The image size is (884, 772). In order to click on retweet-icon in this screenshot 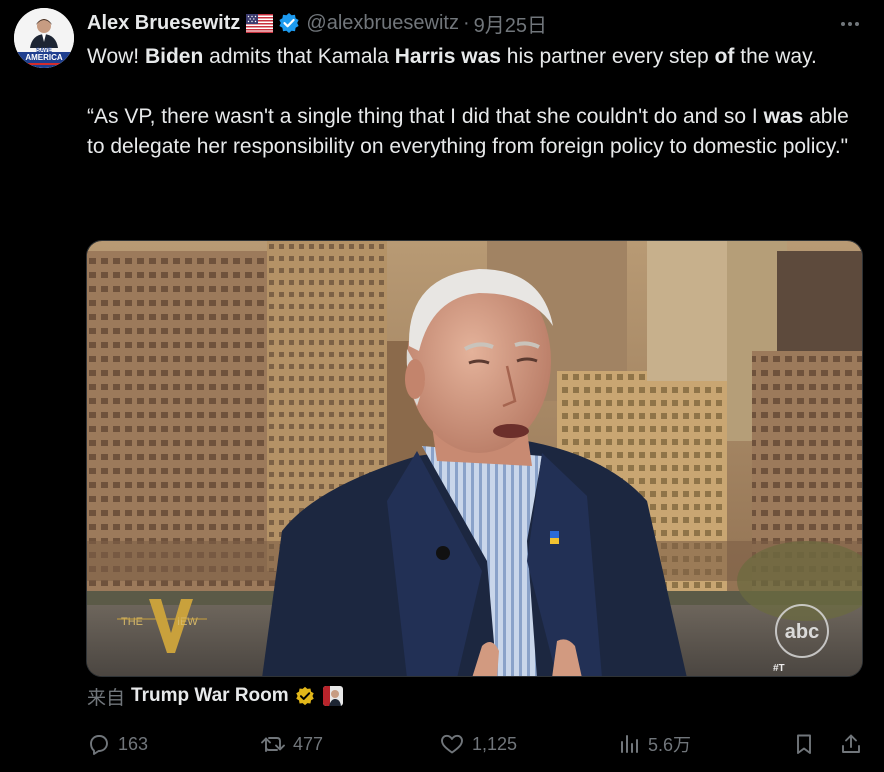, I will do `click(273, 744)`.